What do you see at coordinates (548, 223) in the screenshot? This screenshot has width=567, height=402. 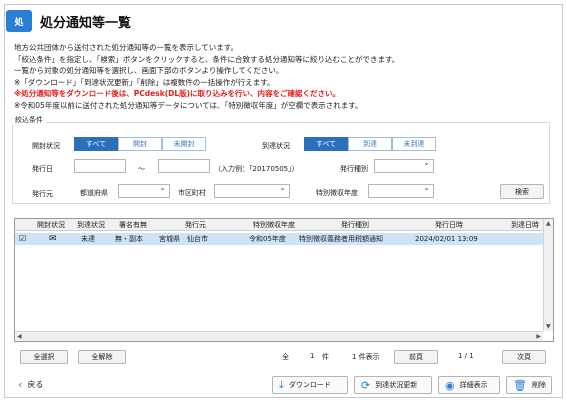 I see `scroll-up-icon: ▲` at bounding box center [548, 223].